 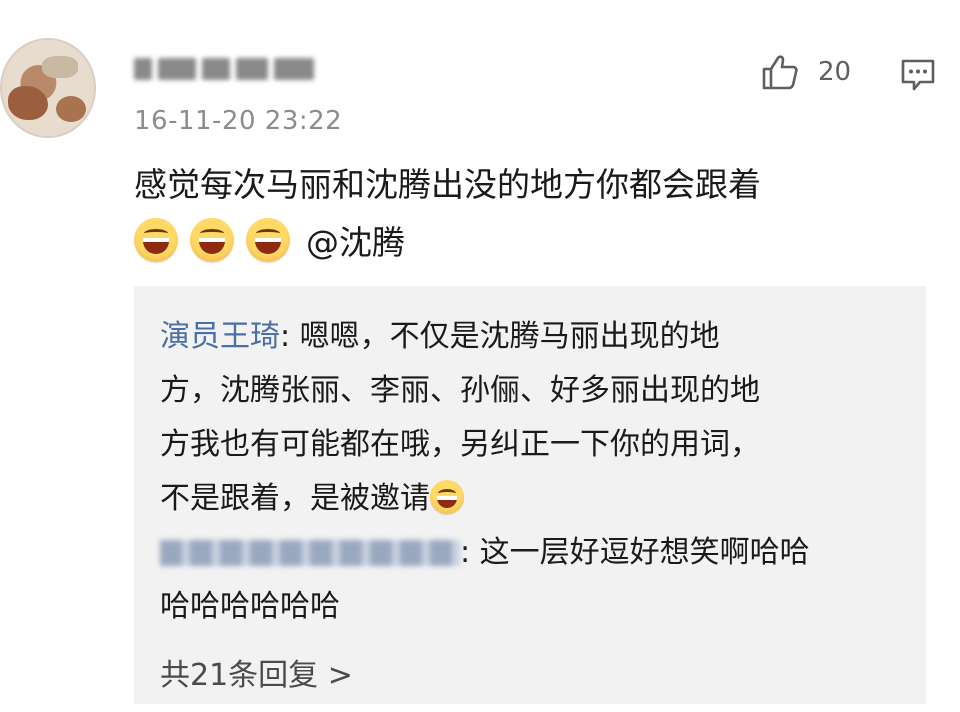 I want to click on blurred-reply-username, so click(x=310, y=553).